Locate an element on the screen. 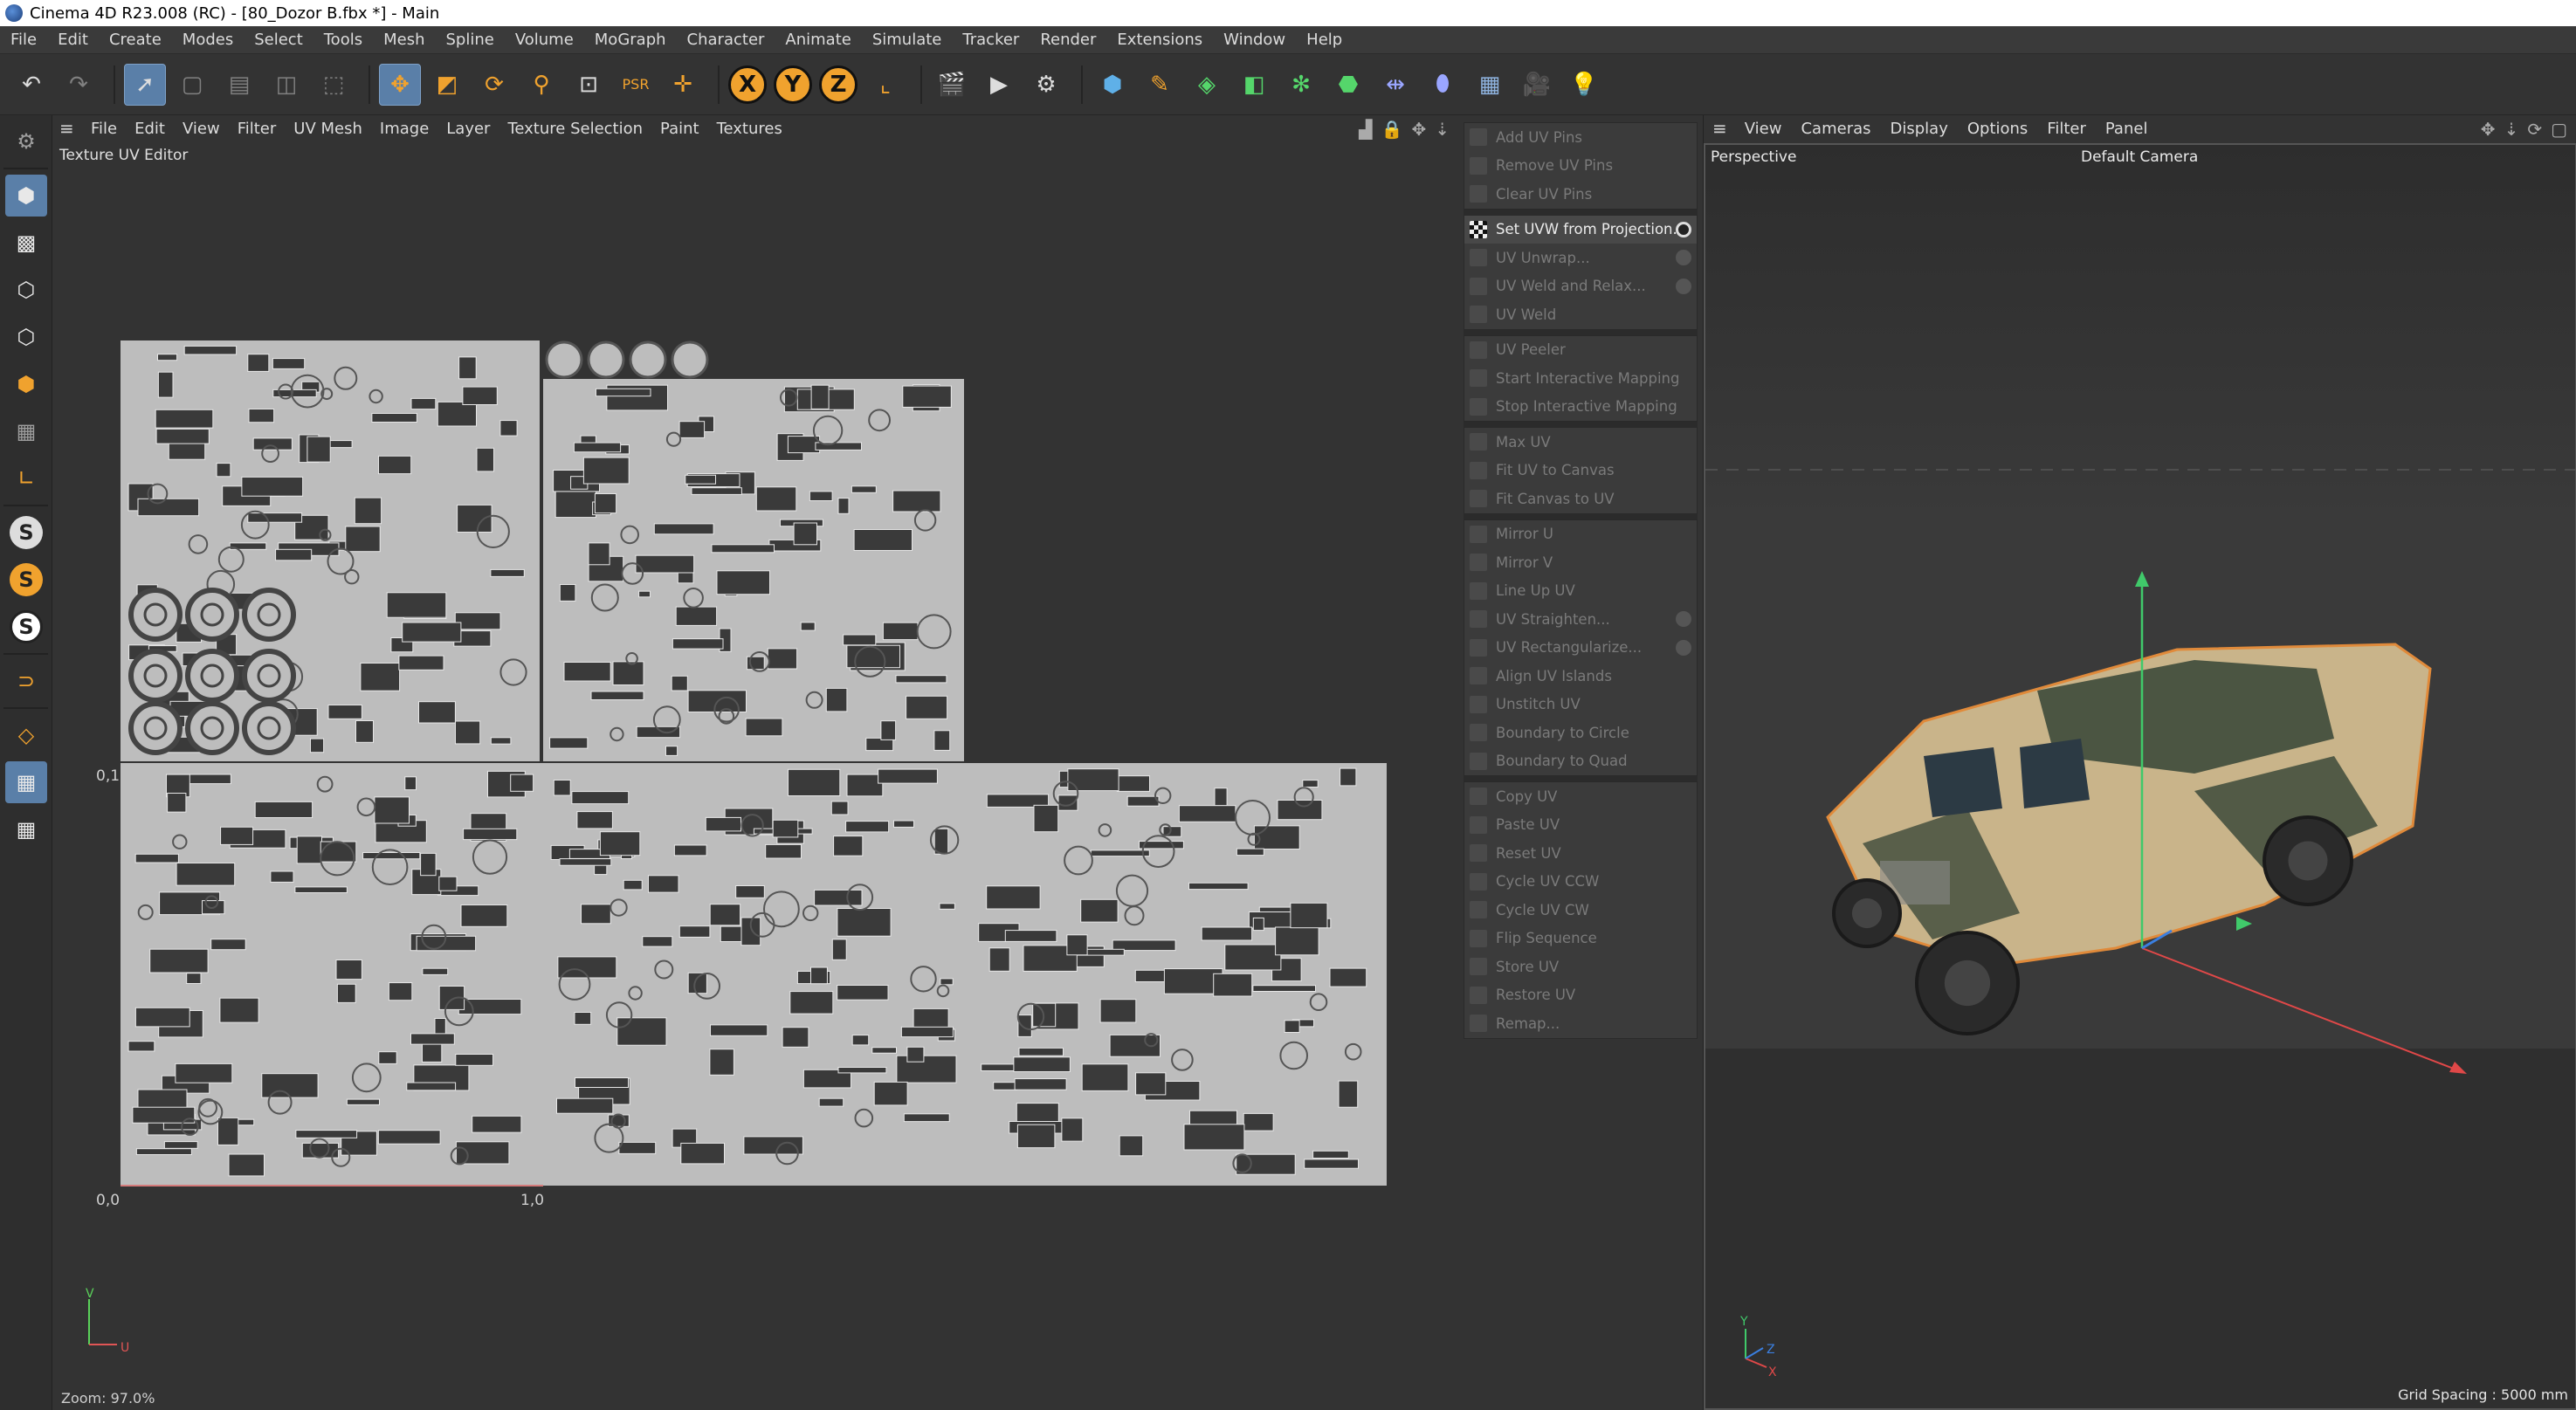 This screenshot has height=1410, width=2576. menu-create: Create is located at coordinates (135, 40).